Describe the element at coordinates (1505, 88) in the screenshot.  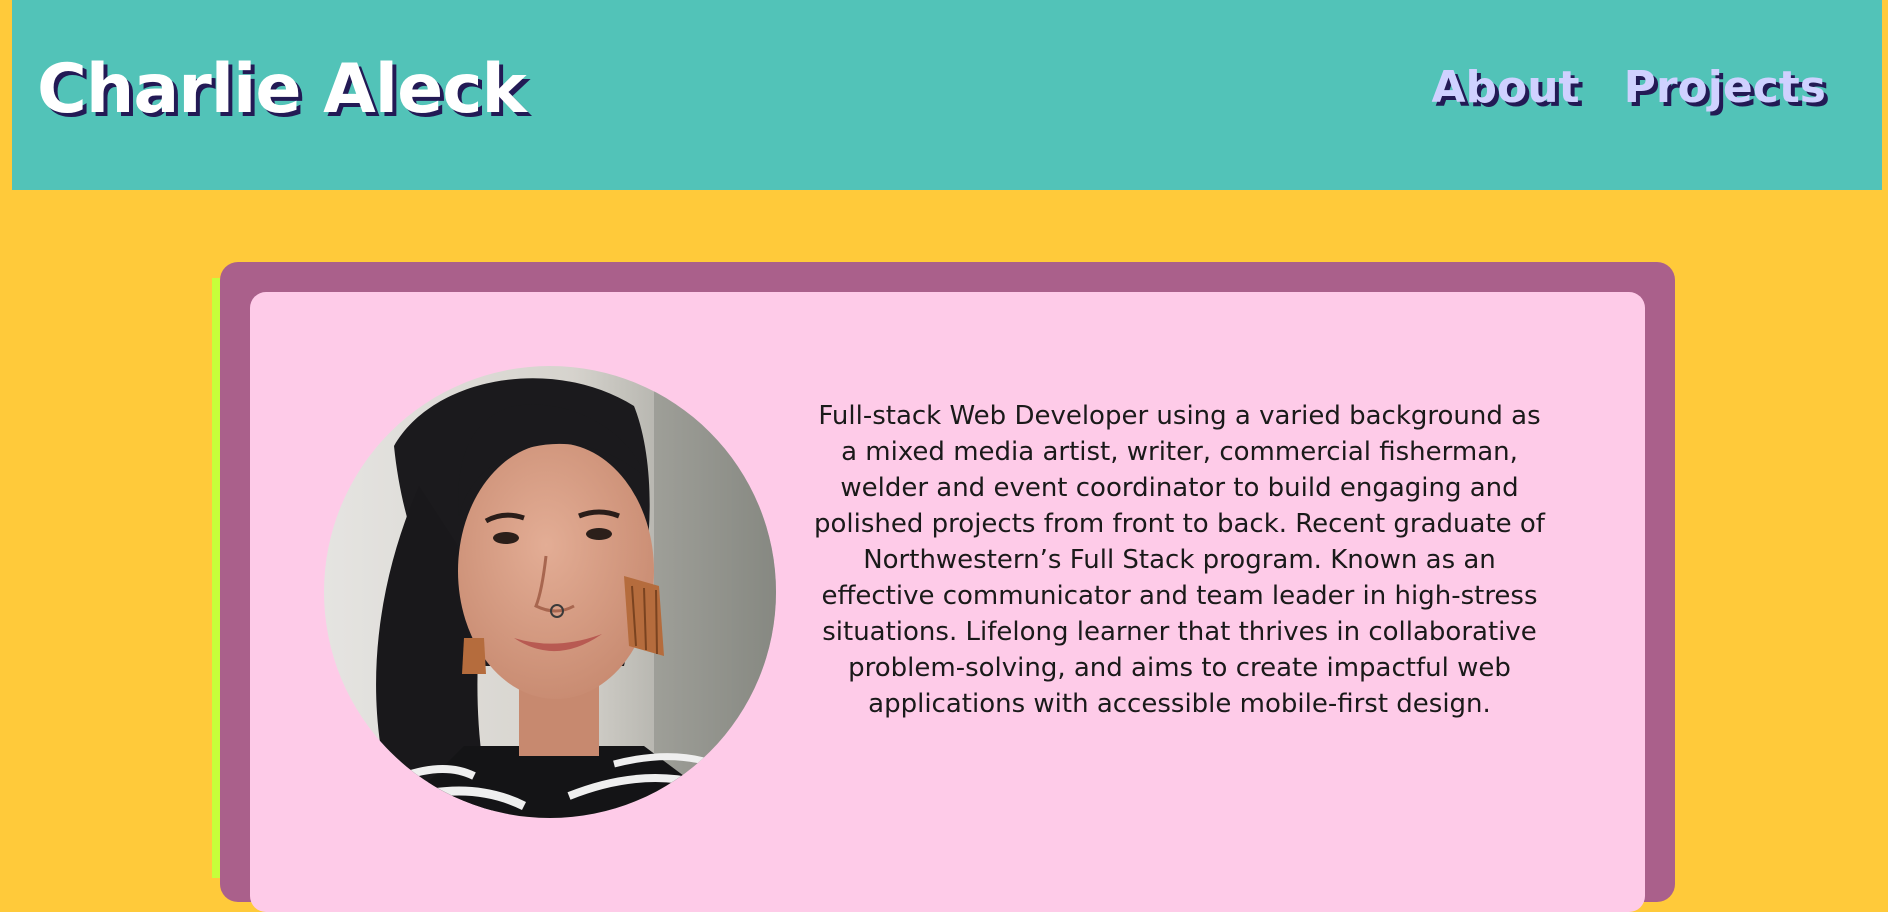
I see `nav-link-about: About` at that location.